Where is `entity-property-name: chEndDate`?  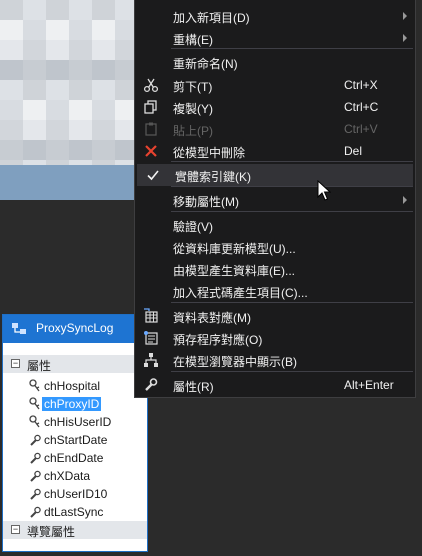
entity-property-name: chEndDate is located at coordinates (74, 458).